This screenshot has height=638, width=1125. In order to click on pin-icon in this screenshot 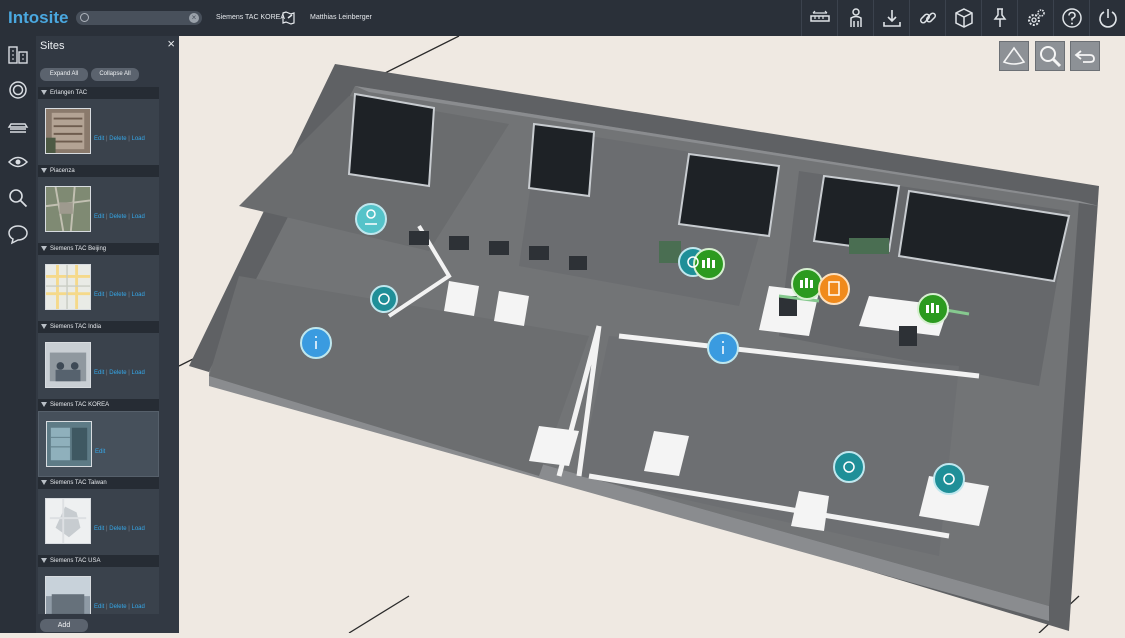, I will do `click(999, 17)`.